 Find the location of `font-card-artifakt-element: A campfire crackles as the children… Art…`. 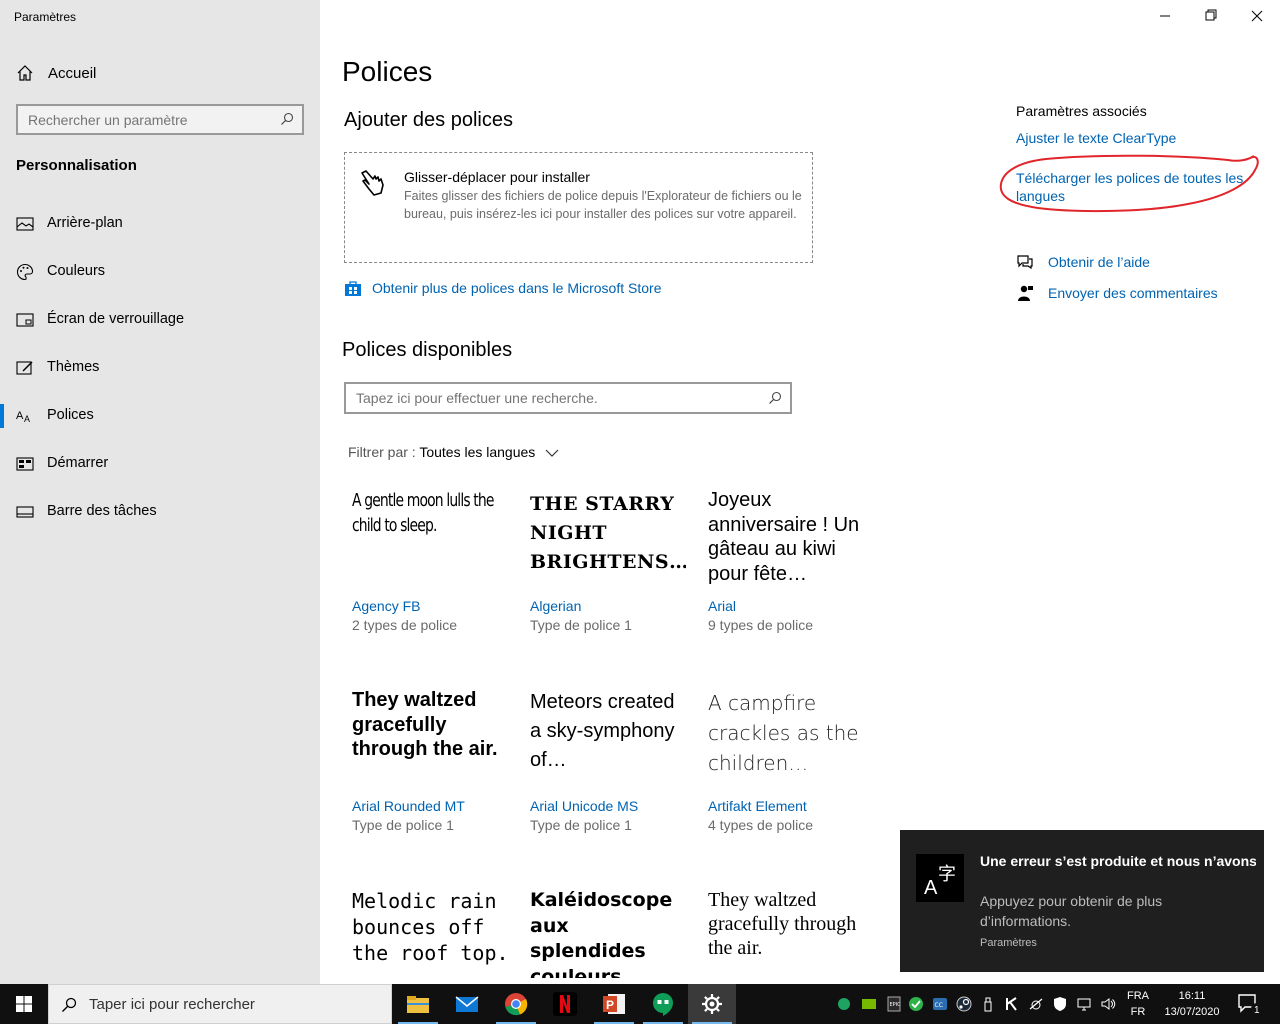

font-card-artifakt-element: A campfire crackles as the children… Art… is located at coordinates (788, 773).